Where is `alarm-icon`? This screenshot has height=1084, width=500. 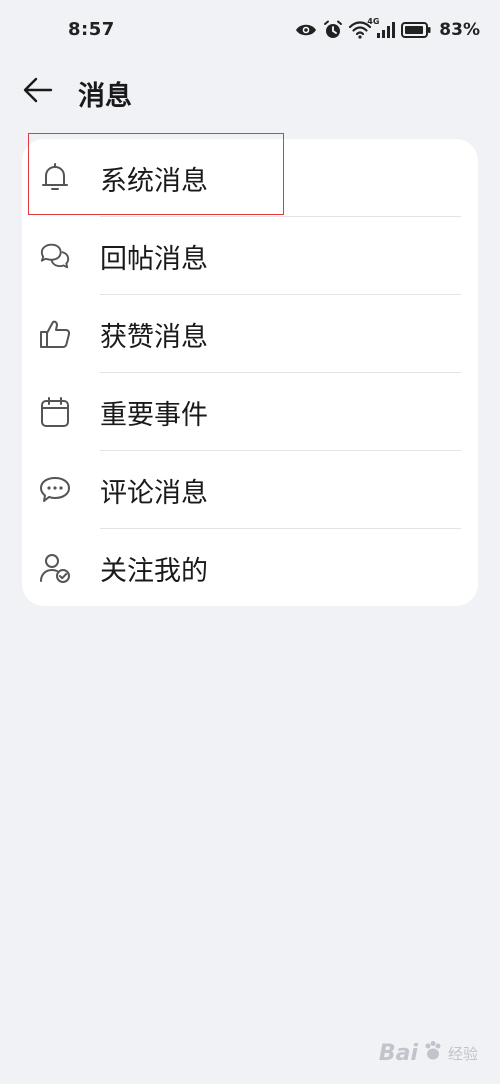
alarm-icon is located at coordinates (333, 30).